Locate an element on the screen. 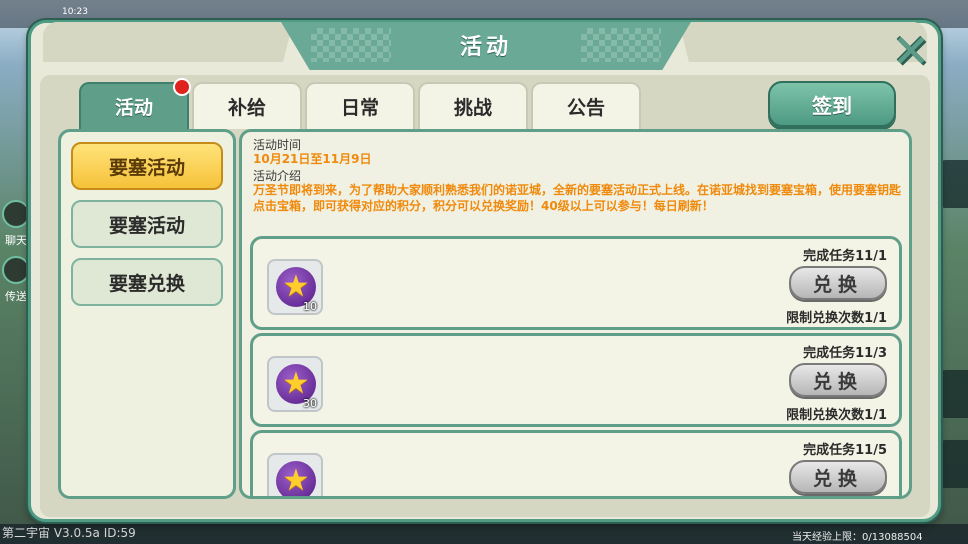 Image resolution: width=968 pixels, height=544 pixels. reward-item-slot: ★ 10 is located at coordinates (295, 287).